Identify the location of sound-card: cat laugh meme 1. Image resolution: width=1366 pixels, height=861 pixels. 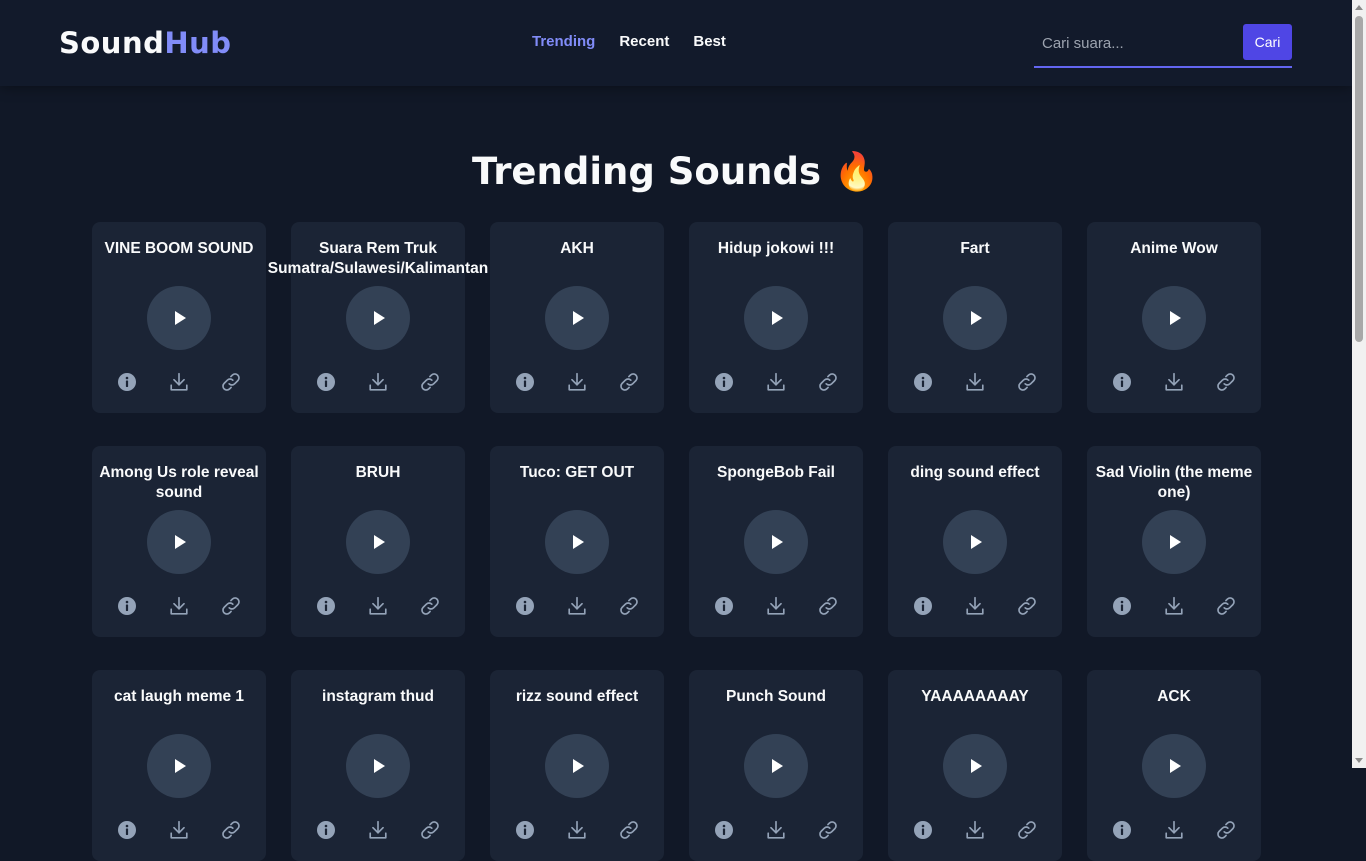
(179, 765).